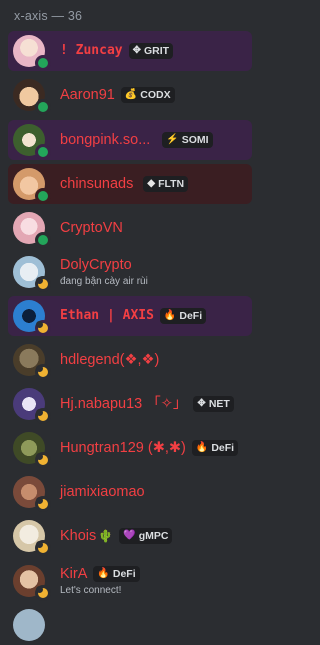  I want to click on heart-icon: 💜, so click(129, 535).